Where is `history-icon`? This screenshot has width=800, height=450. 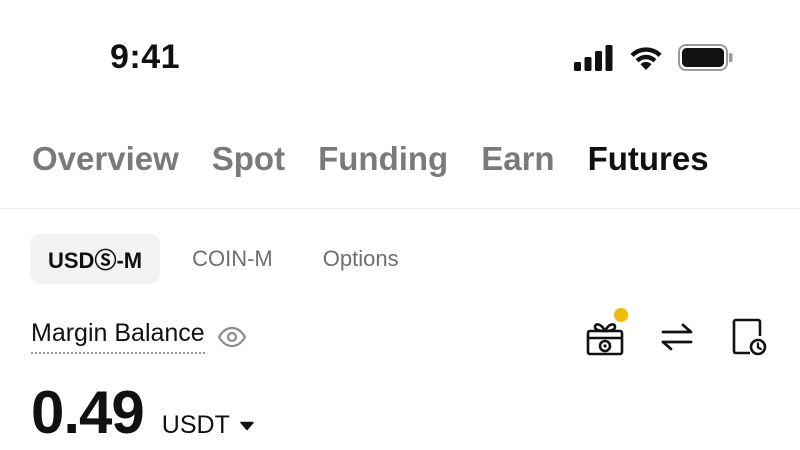 history-icon is located at coordinates (749, 337).